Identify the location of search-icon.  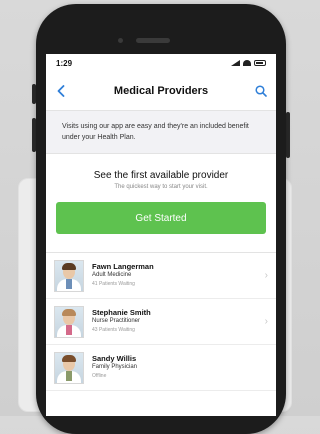
(261, 91).